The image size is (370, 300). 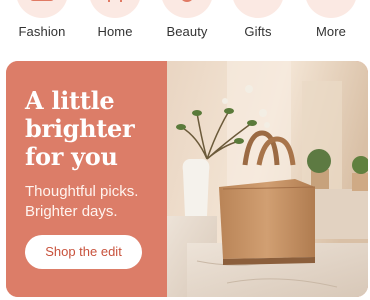 What do you see at coordinates (83, 252) in the screenshot?
I see `shop-the-edit-button: Shop the edit` at bounding box center [83, 252].